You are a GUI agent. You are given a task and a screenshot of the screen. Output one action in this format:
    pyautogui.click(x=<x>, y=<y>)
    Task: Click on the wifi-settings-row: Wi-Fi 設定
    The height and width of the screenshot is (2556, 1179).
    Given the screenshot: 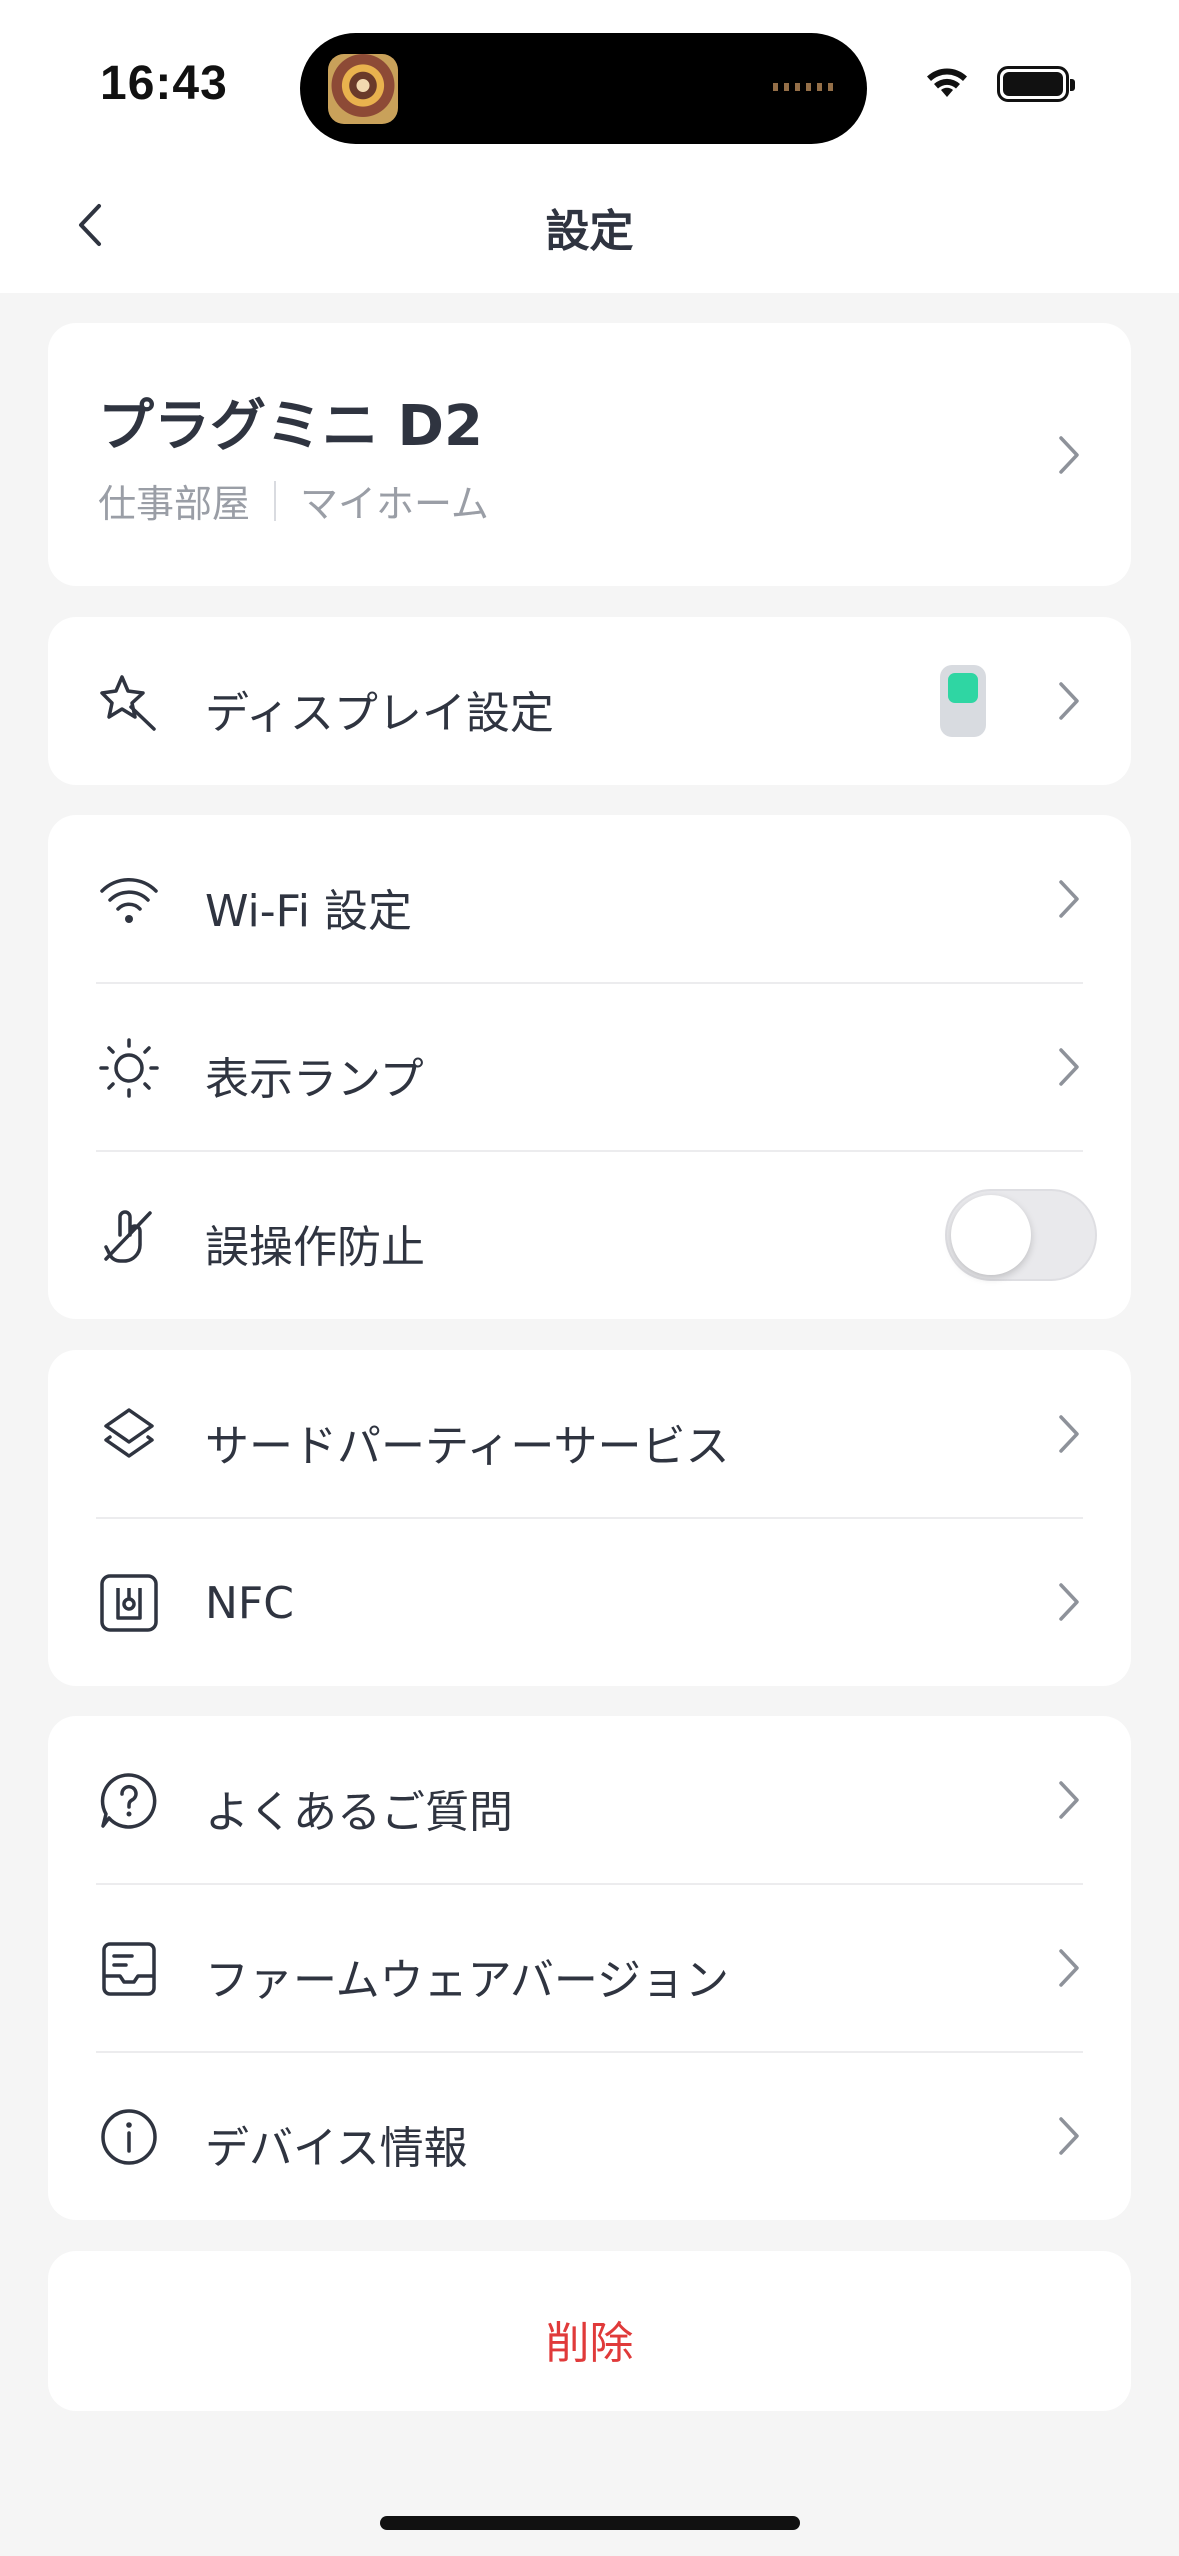 What is the action you would take?
    pyautogui.click(x=589, y=899)
    